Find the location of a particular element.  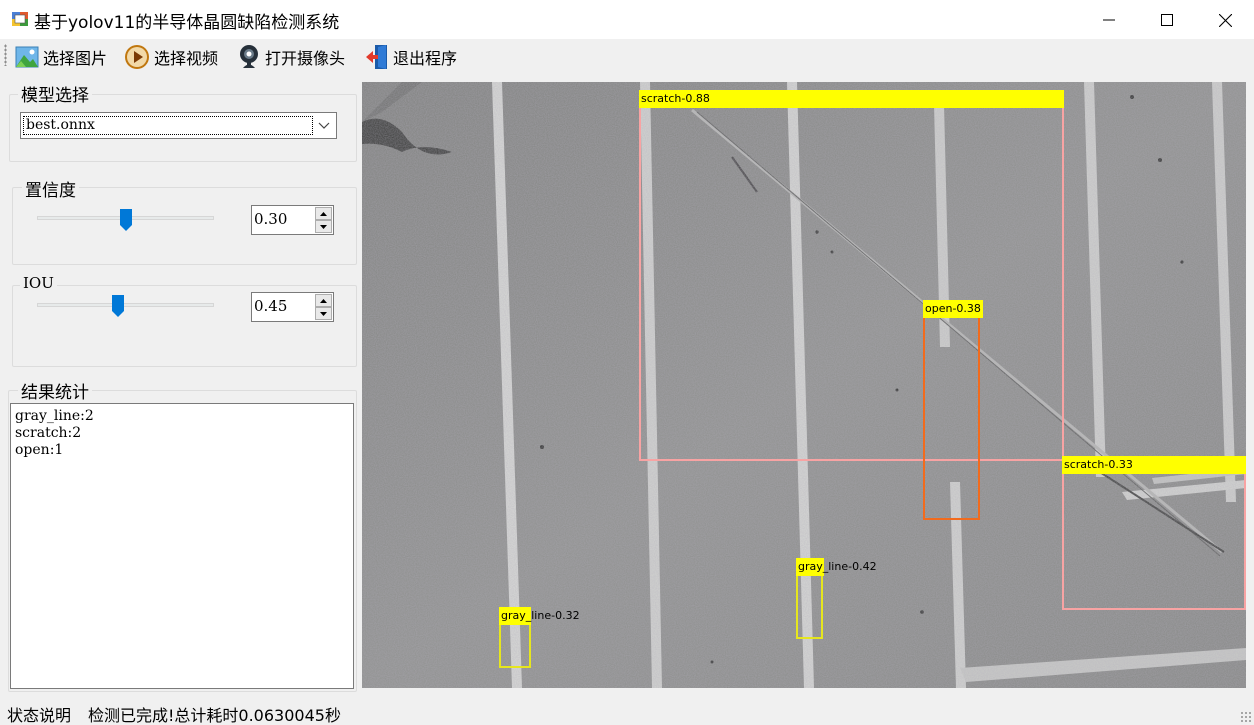

toolbar: 选择图片 选择视频 打开摄像头 退出程序 is located at coordinates (627, 57).